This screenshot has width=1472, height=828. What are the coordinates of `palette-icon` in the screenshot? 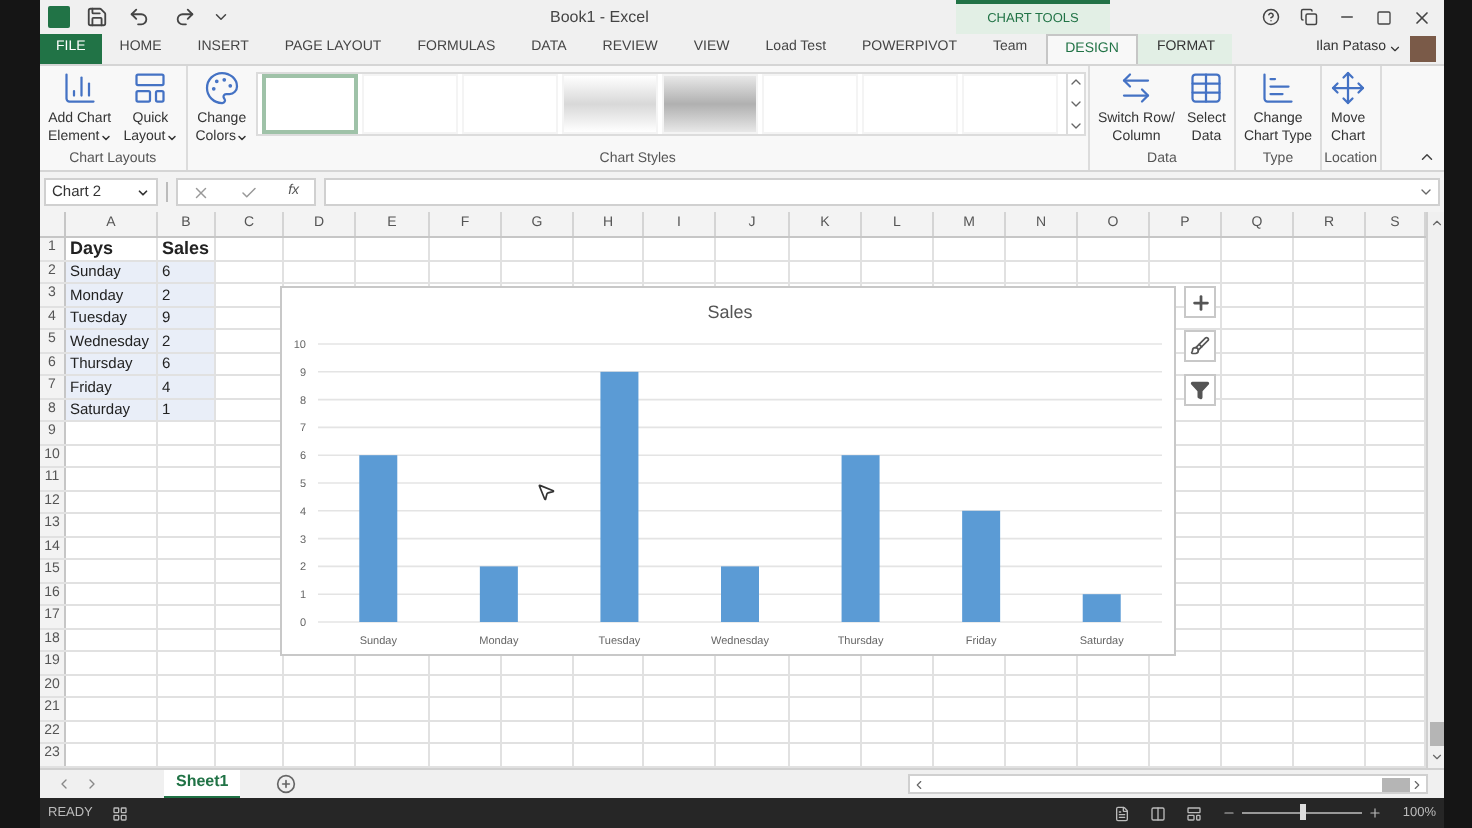 It's located at (221, 88).